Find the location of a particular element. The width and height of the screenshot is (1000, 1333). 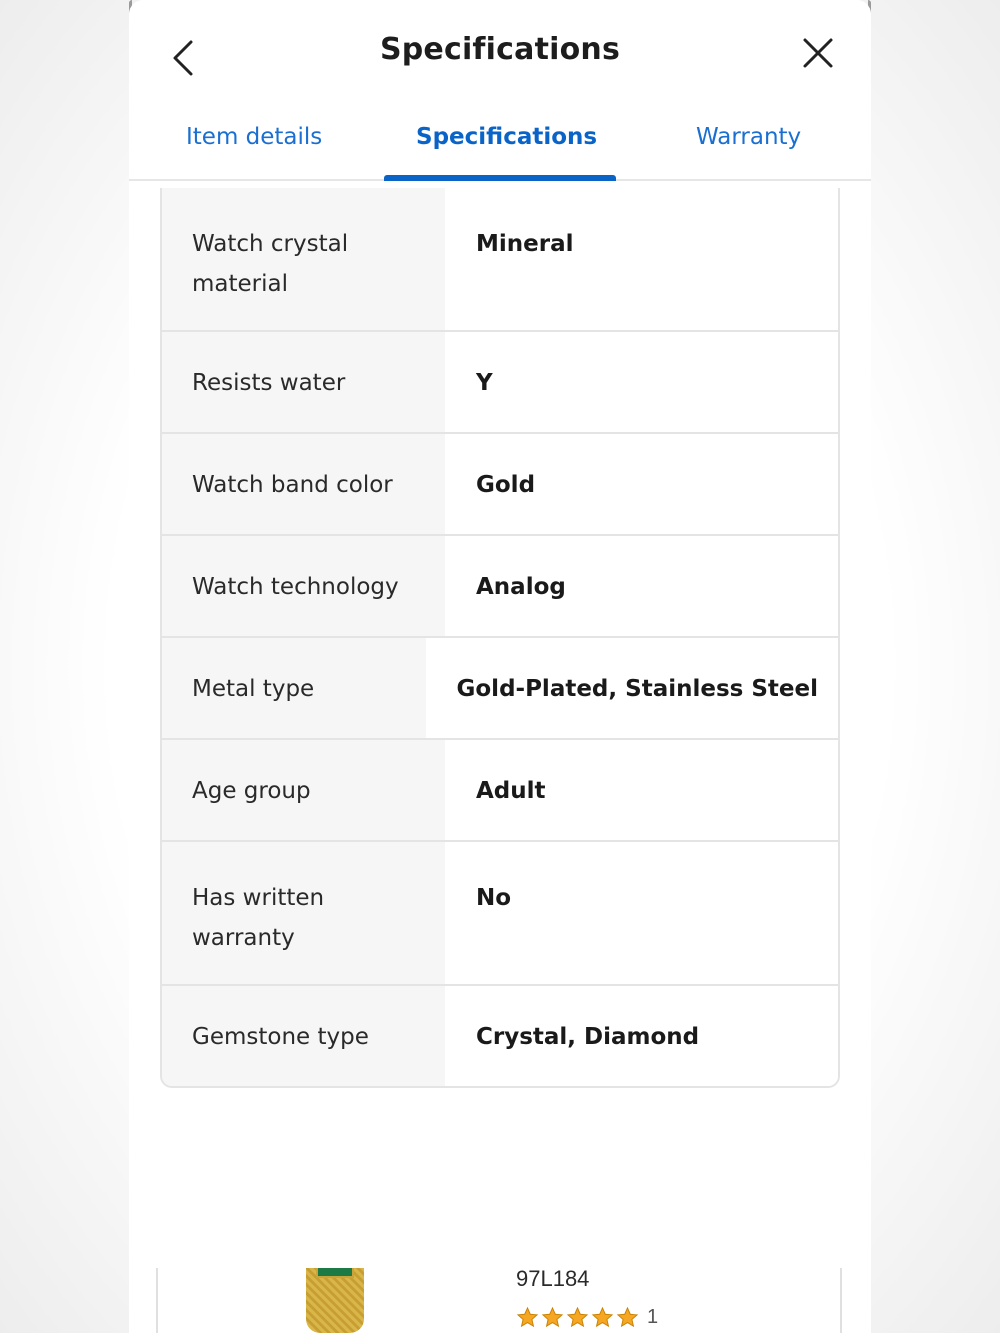

spec-row: Resists water Y is located at coordinates (500, 383).